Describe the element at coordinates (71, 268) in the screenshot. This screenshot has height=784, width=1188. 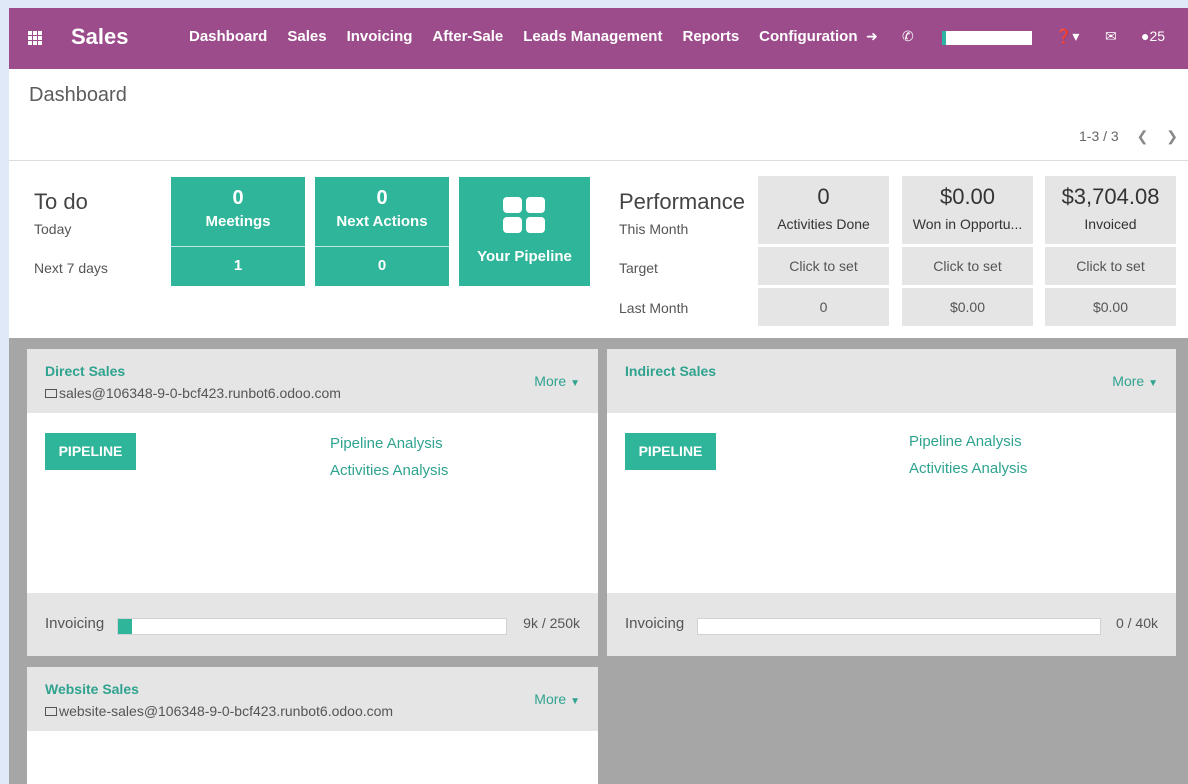
I see `todo-next7-label: Next 7 days` at that location.